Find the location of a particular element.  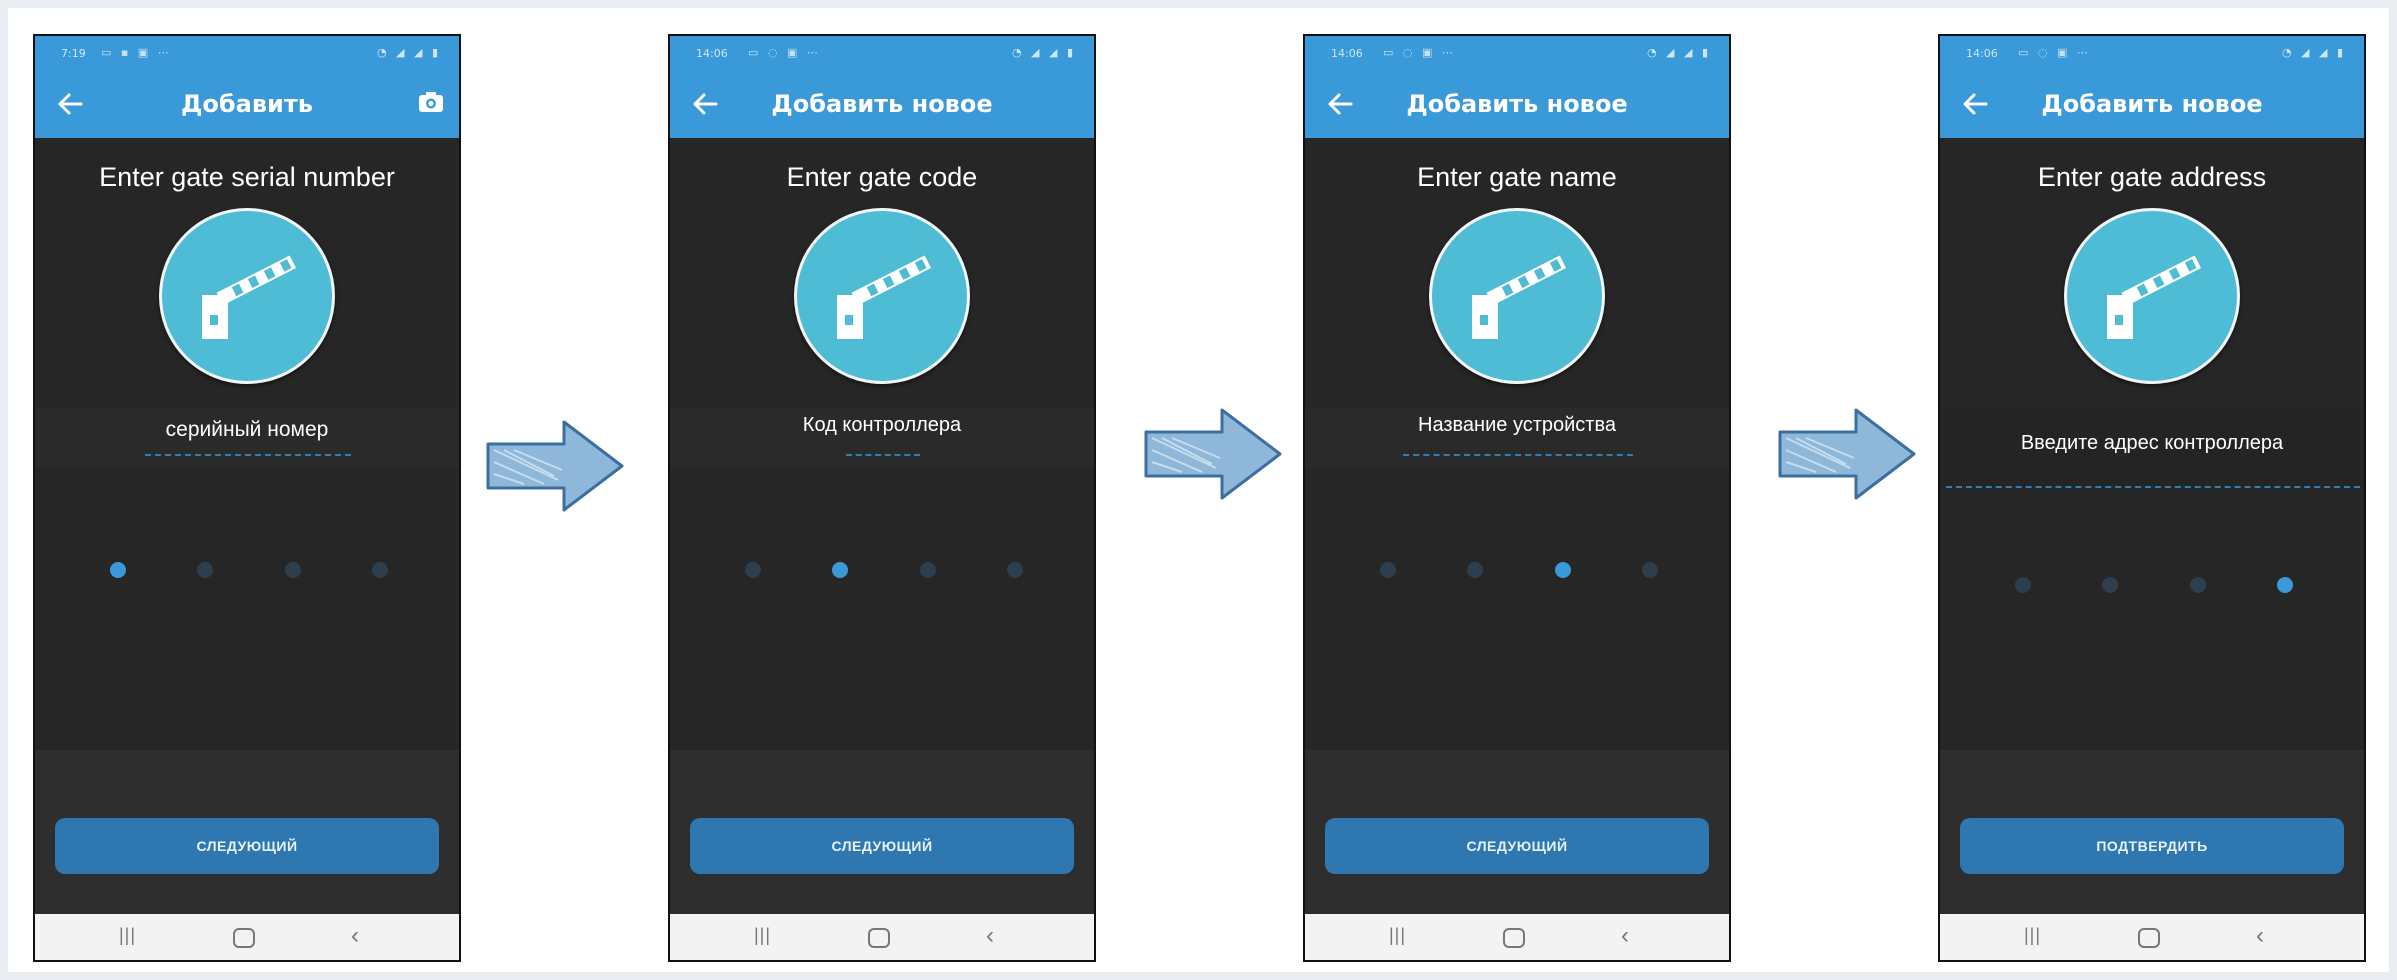

page-title: Добавить is located at coordinates (247, 104).